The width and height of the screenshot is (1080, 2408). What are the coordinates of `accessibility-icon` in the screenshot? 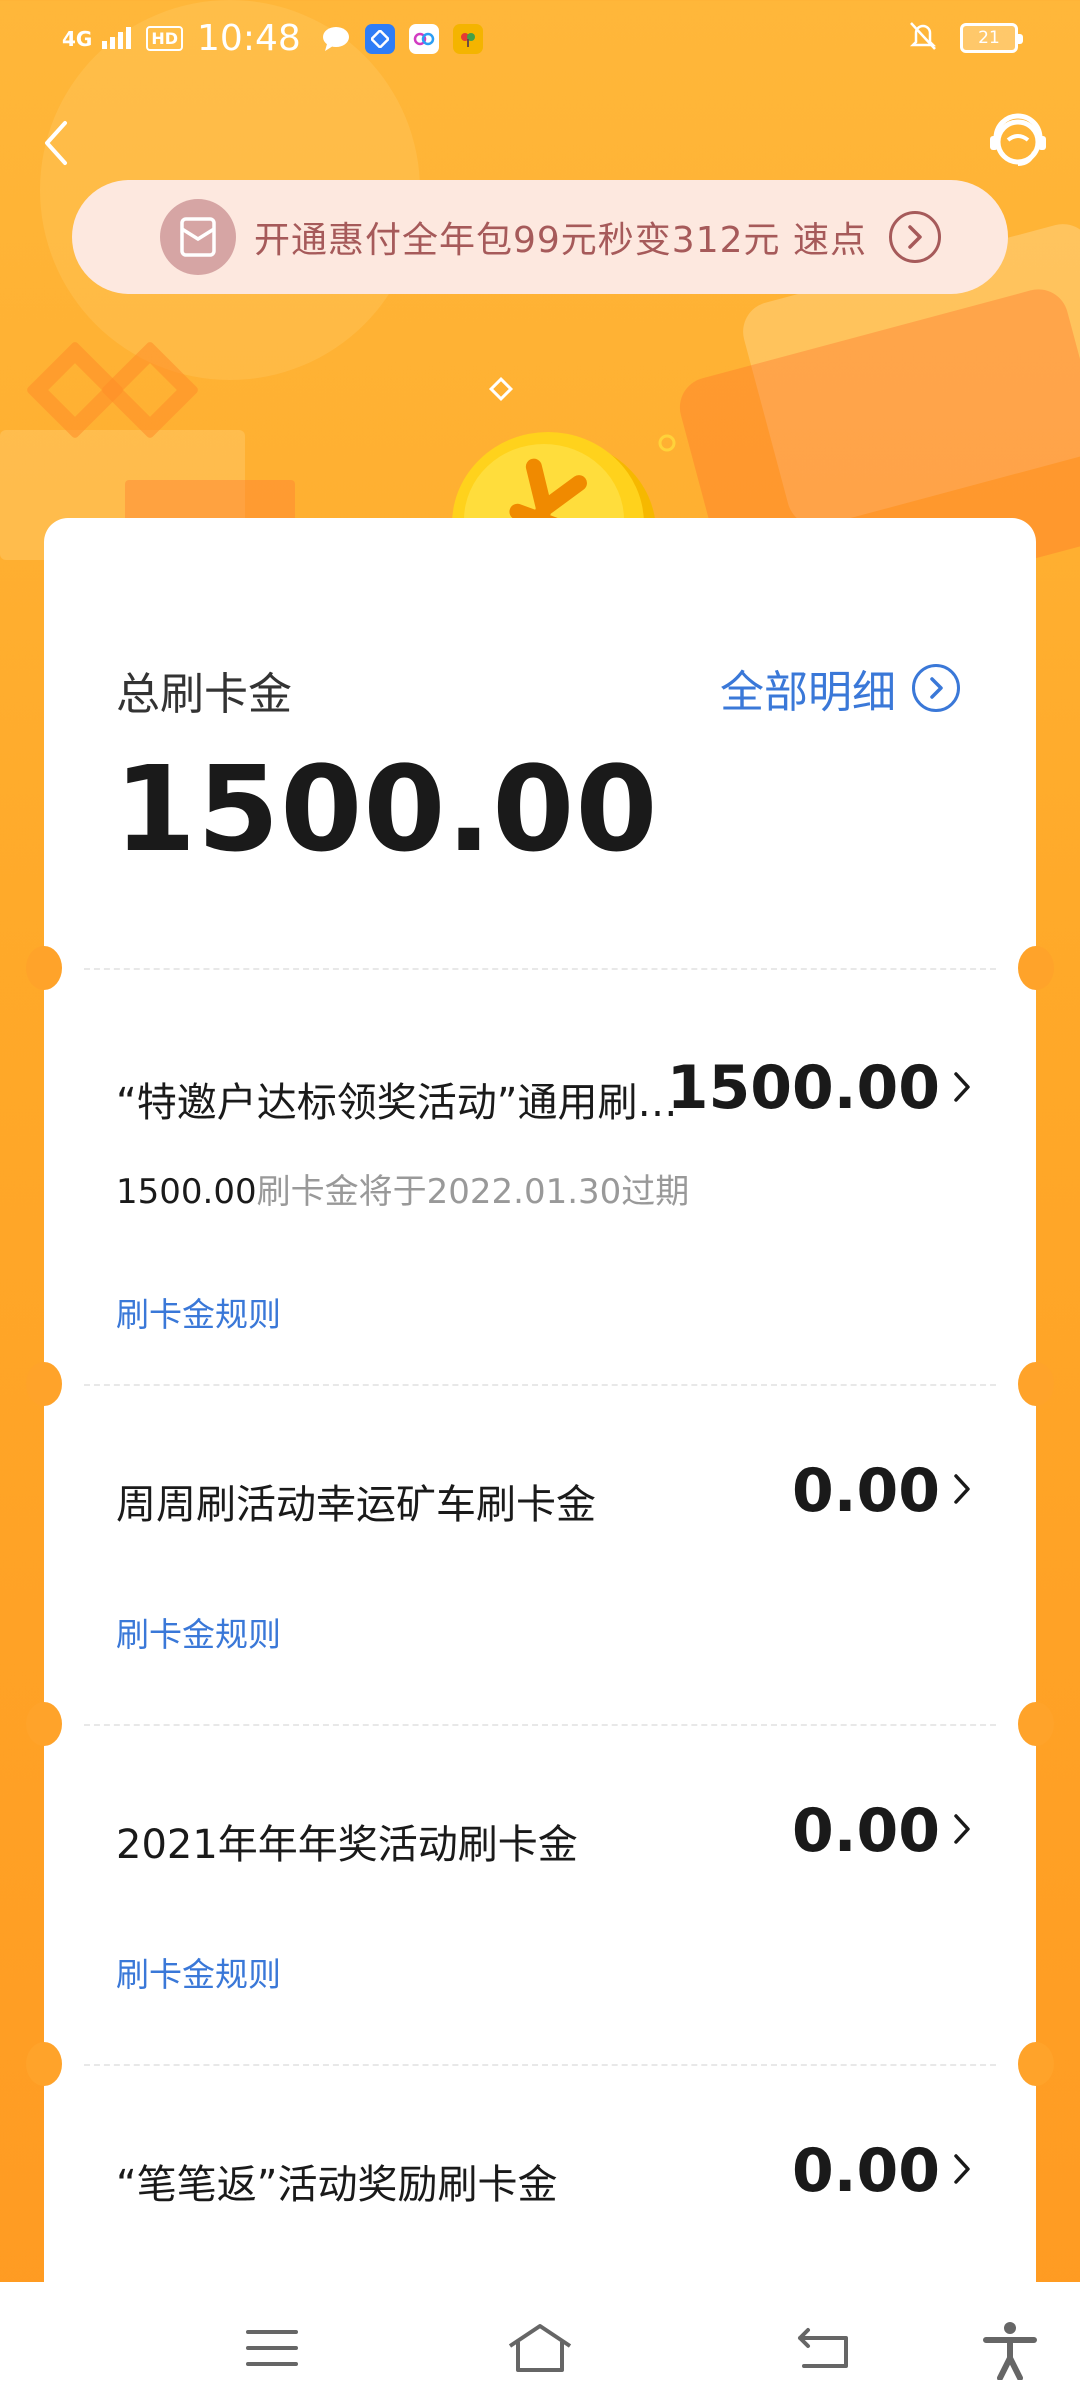 It's located at (1010, 2350).